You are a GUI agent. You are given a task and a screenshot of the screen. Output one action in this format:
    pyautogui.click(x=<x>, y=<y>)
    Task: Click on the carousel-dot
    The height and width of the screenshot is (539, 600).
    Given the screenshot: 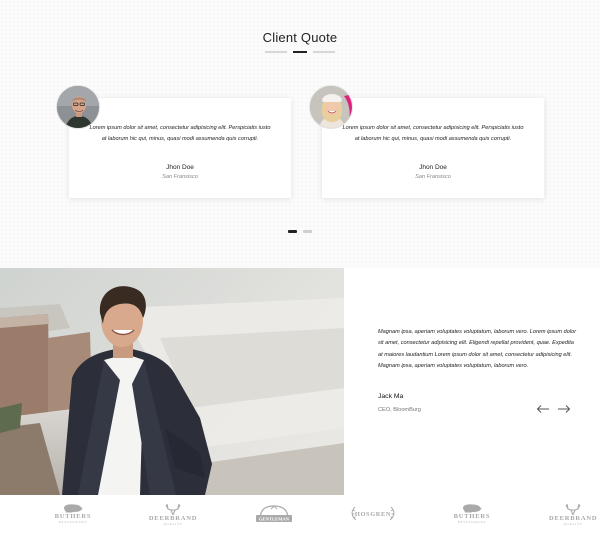 What is the action you would take?
    pyautogui.click(x=307, y=231)
    